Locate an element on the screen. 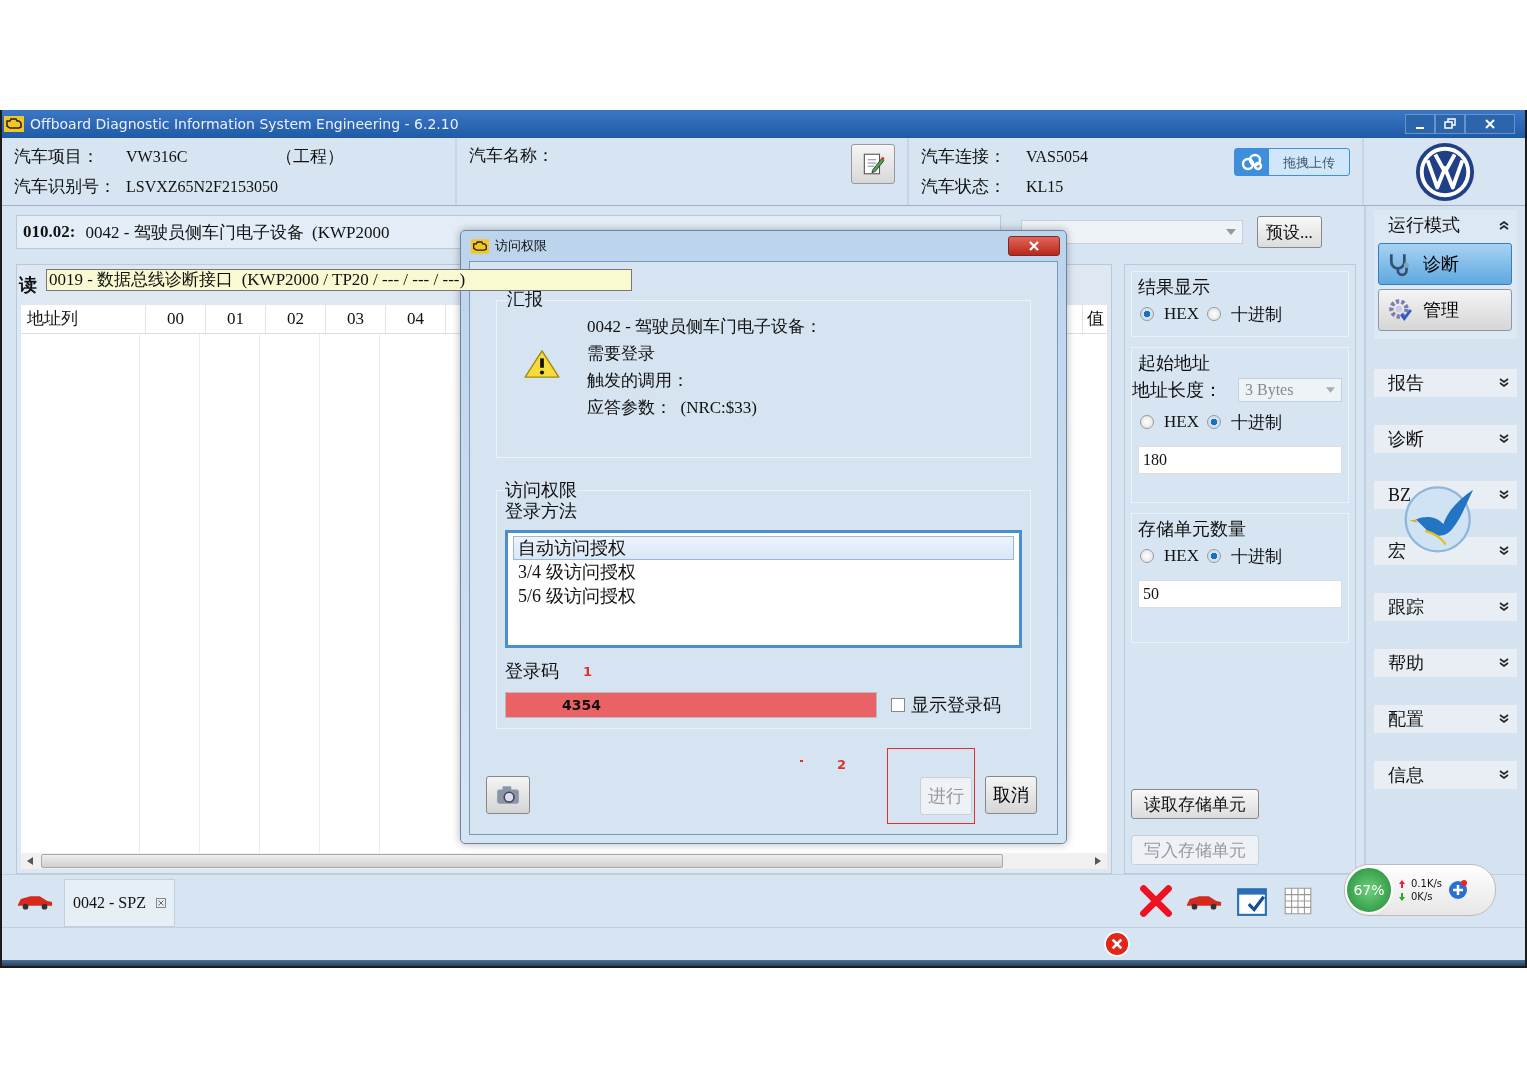 This screenshot has width=1527, height=1080. list-item: 自动访问授权 is located at coordinates (763, 548).